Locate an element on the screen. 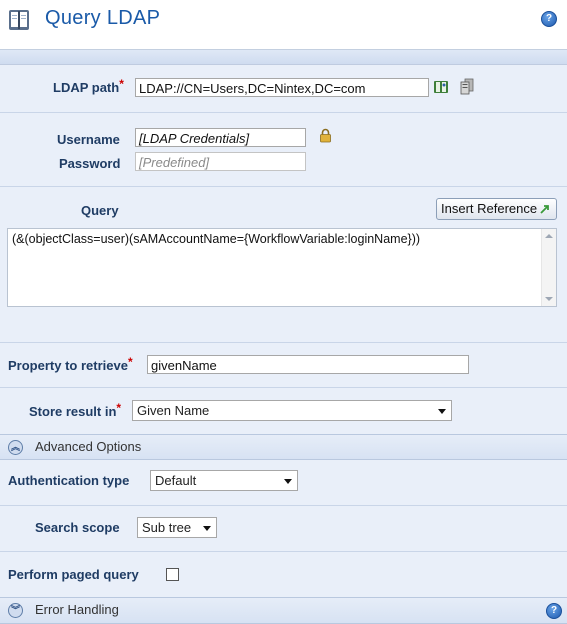  auth-type-value: Default is located at coordinates (176, 480).